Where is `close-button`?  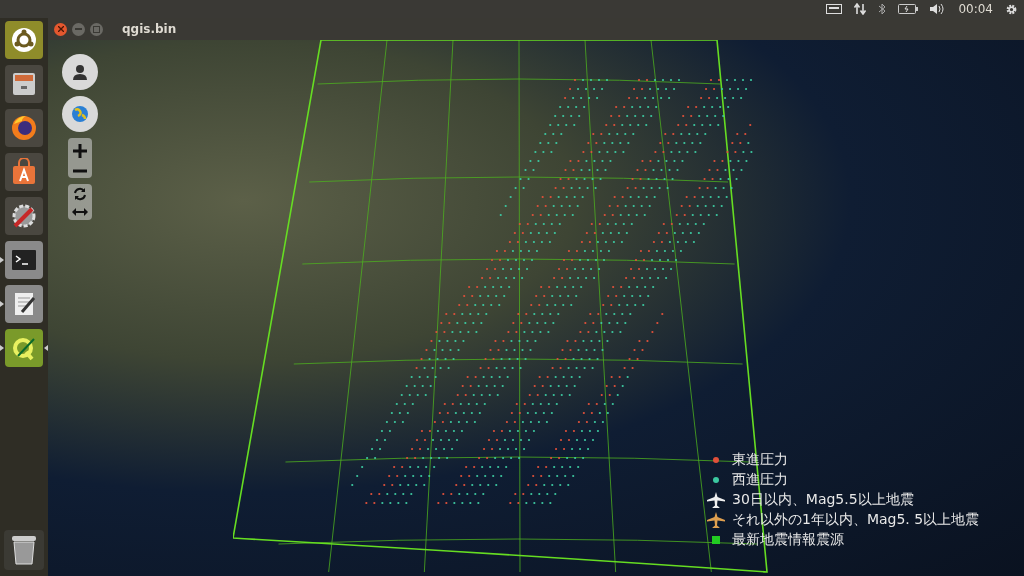 close-button is located at coordinates (60, 29).